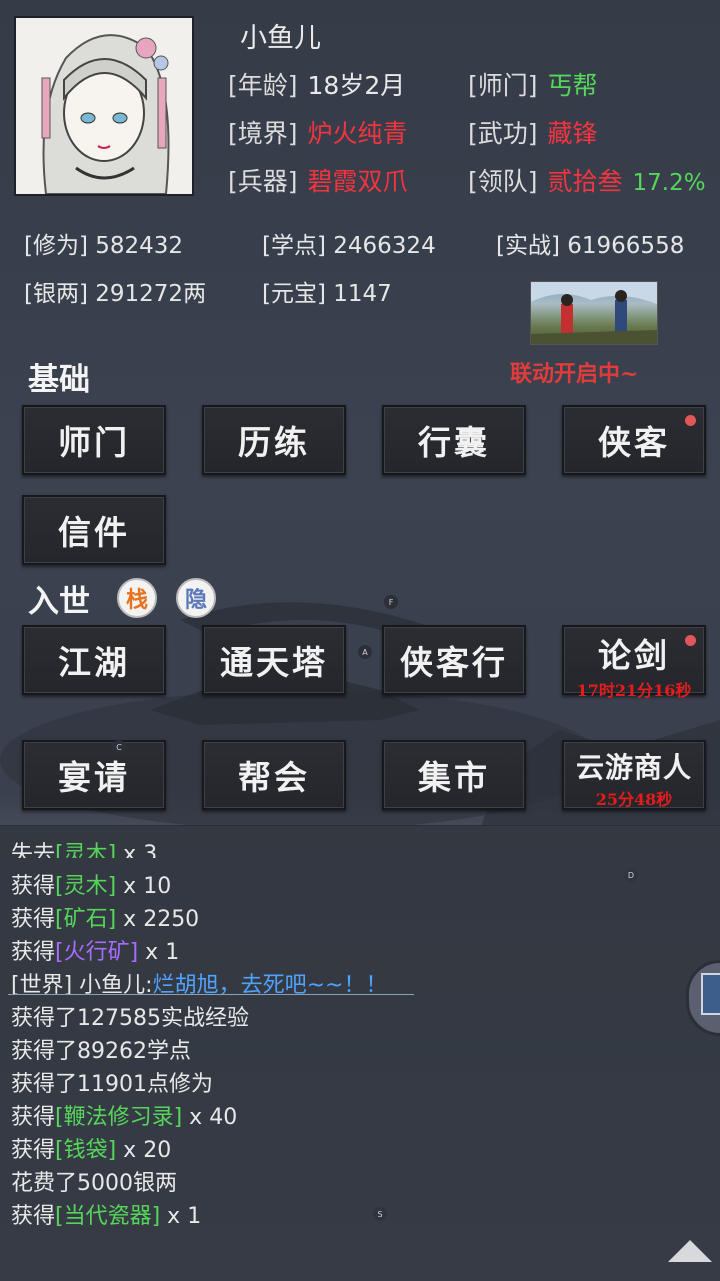 The width and height of the screenshot is (720, 1281). What do you see at coordinates (572, 133) in the screenshot?
I see `martial-value: 藏锋` at bounding box center [572, 133].